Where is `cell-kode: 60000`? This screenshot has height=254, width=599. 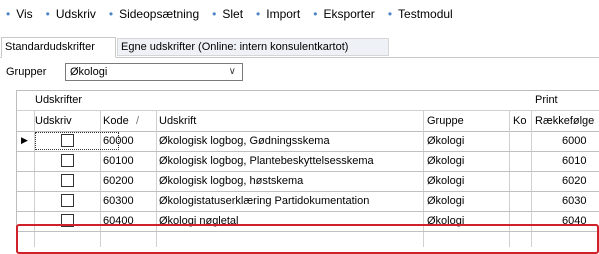 cell-kode: 60000 is located at coordinates (118, 141).